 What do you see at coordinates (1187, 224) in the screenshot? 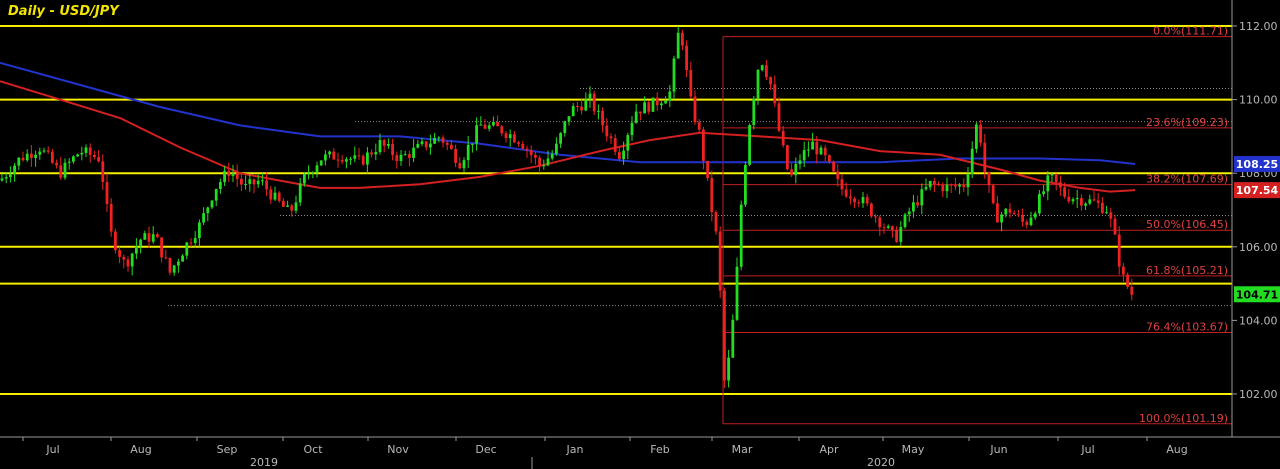
I see `fib-label-3: 50.0%(106.45)` at bounding box center [1187, 224].